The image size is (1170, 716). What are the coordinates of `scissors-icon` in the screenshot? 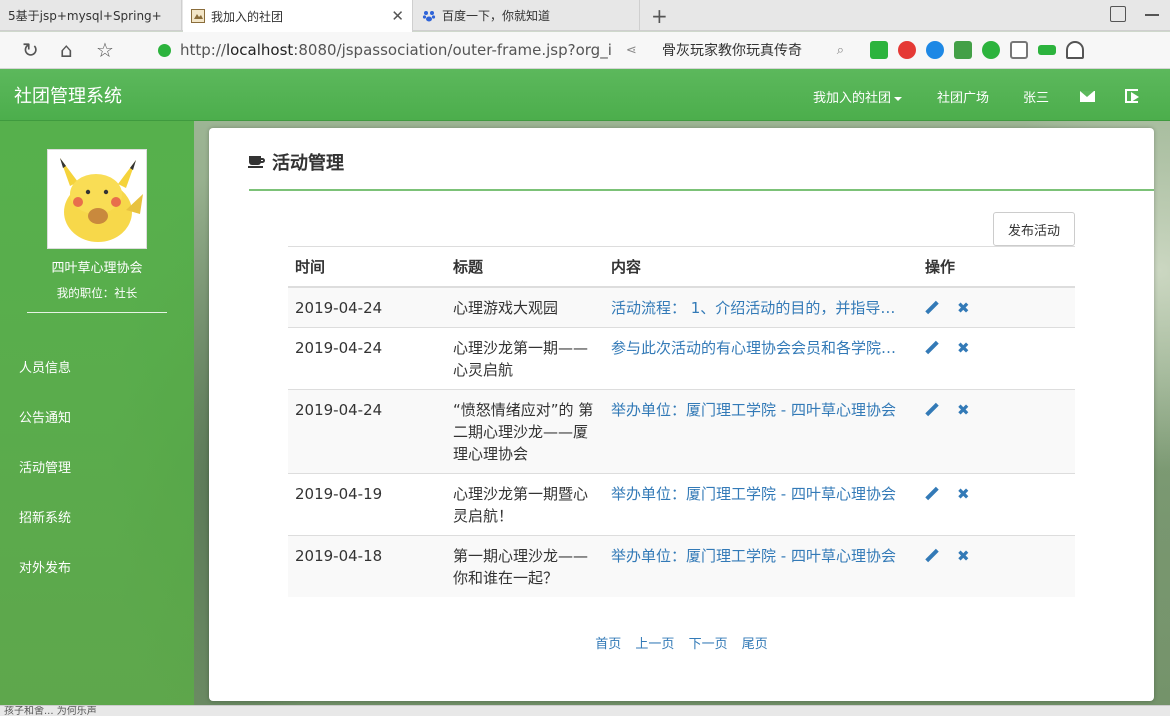 It's located at (907, 50).